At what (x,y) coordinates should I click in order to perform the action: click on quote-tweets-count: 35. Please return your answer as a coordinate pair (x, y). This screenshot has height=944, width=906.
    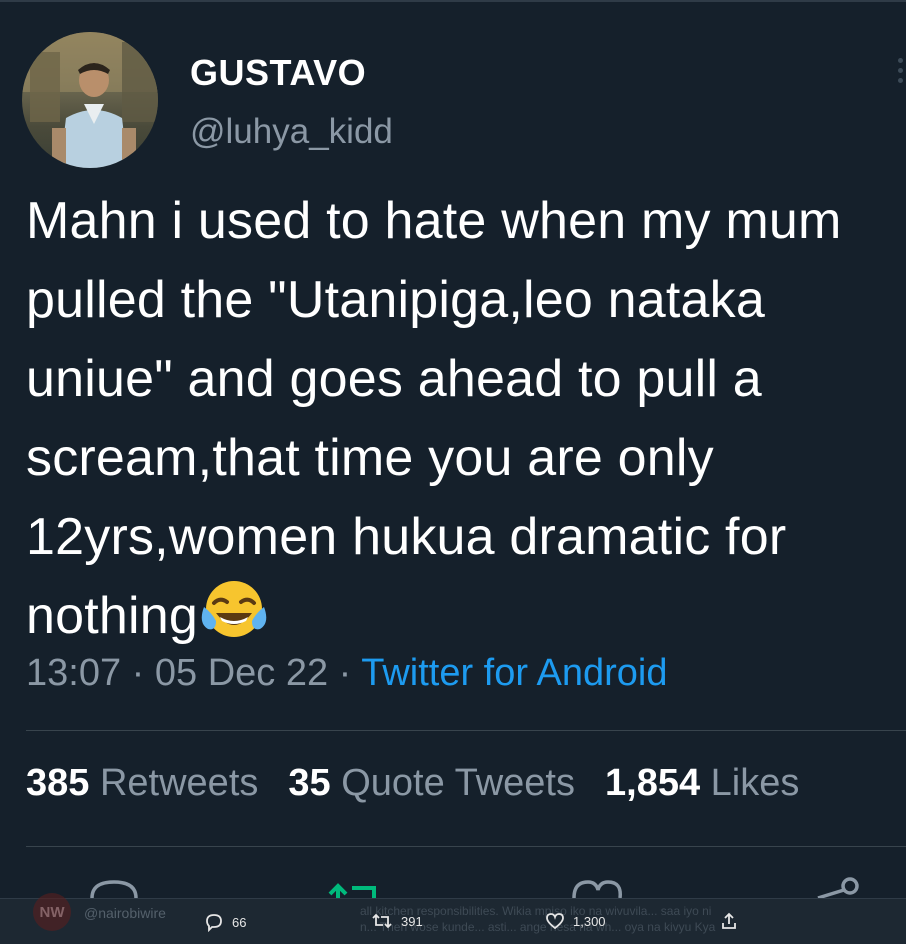
    Looking at the image, I should click on (309, 783).